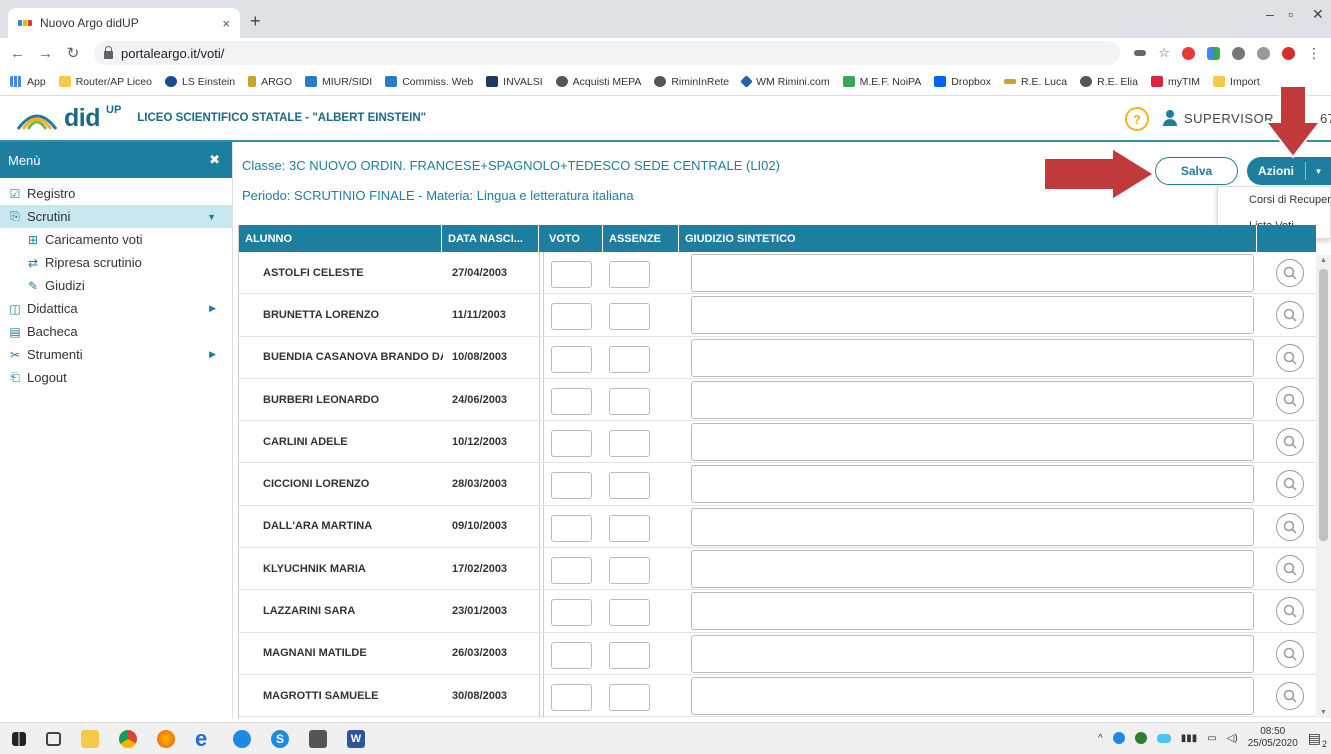  Describe the element at coordinates (116, 239) in the screenshot. I see `sidebar-item-caricamento-voti: ⊞ Caricamento voti` at that location.